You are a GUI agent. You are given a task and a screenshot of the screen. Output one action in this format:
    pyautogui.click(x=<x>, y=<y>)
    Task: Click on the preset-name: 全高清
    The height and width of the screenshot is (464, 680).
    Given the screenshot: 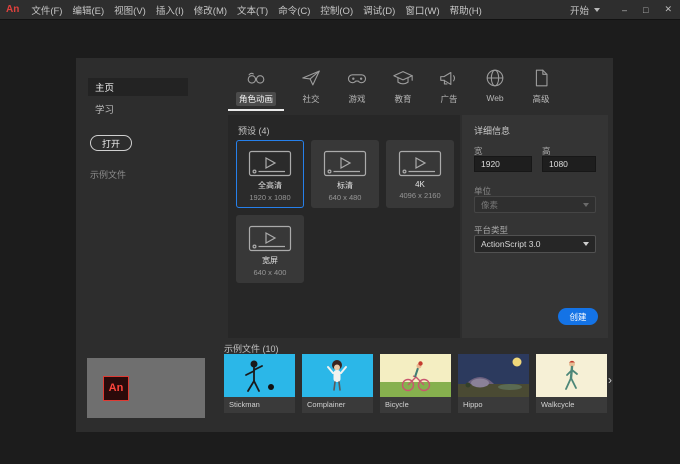 What is the action you would take?
    pyautogui.click(x=270, y=185)
    